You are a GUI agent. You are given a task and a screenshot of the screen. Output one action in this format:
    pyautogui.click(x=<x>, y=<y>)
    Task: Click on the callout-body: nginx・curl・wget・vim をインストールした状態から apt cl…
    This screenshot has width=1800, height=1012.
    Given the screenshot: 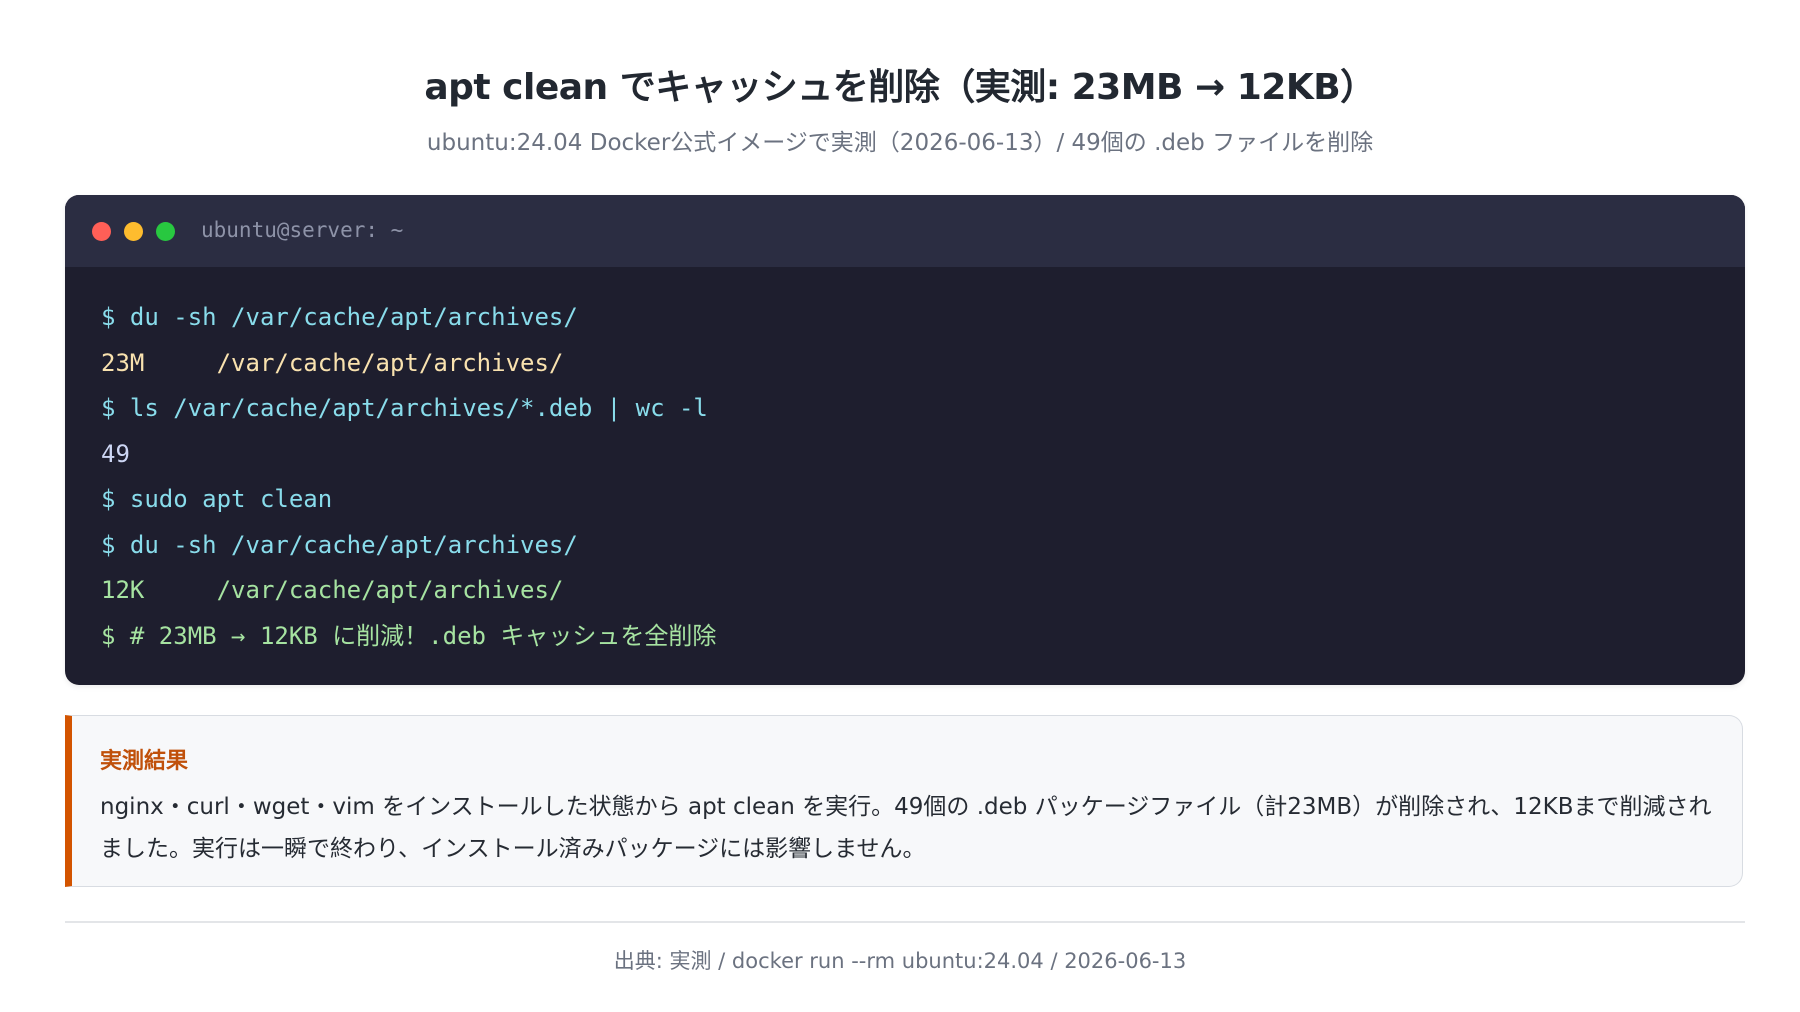 What is the action you would take?
    pyautogui.click(x=906, y=828)
    